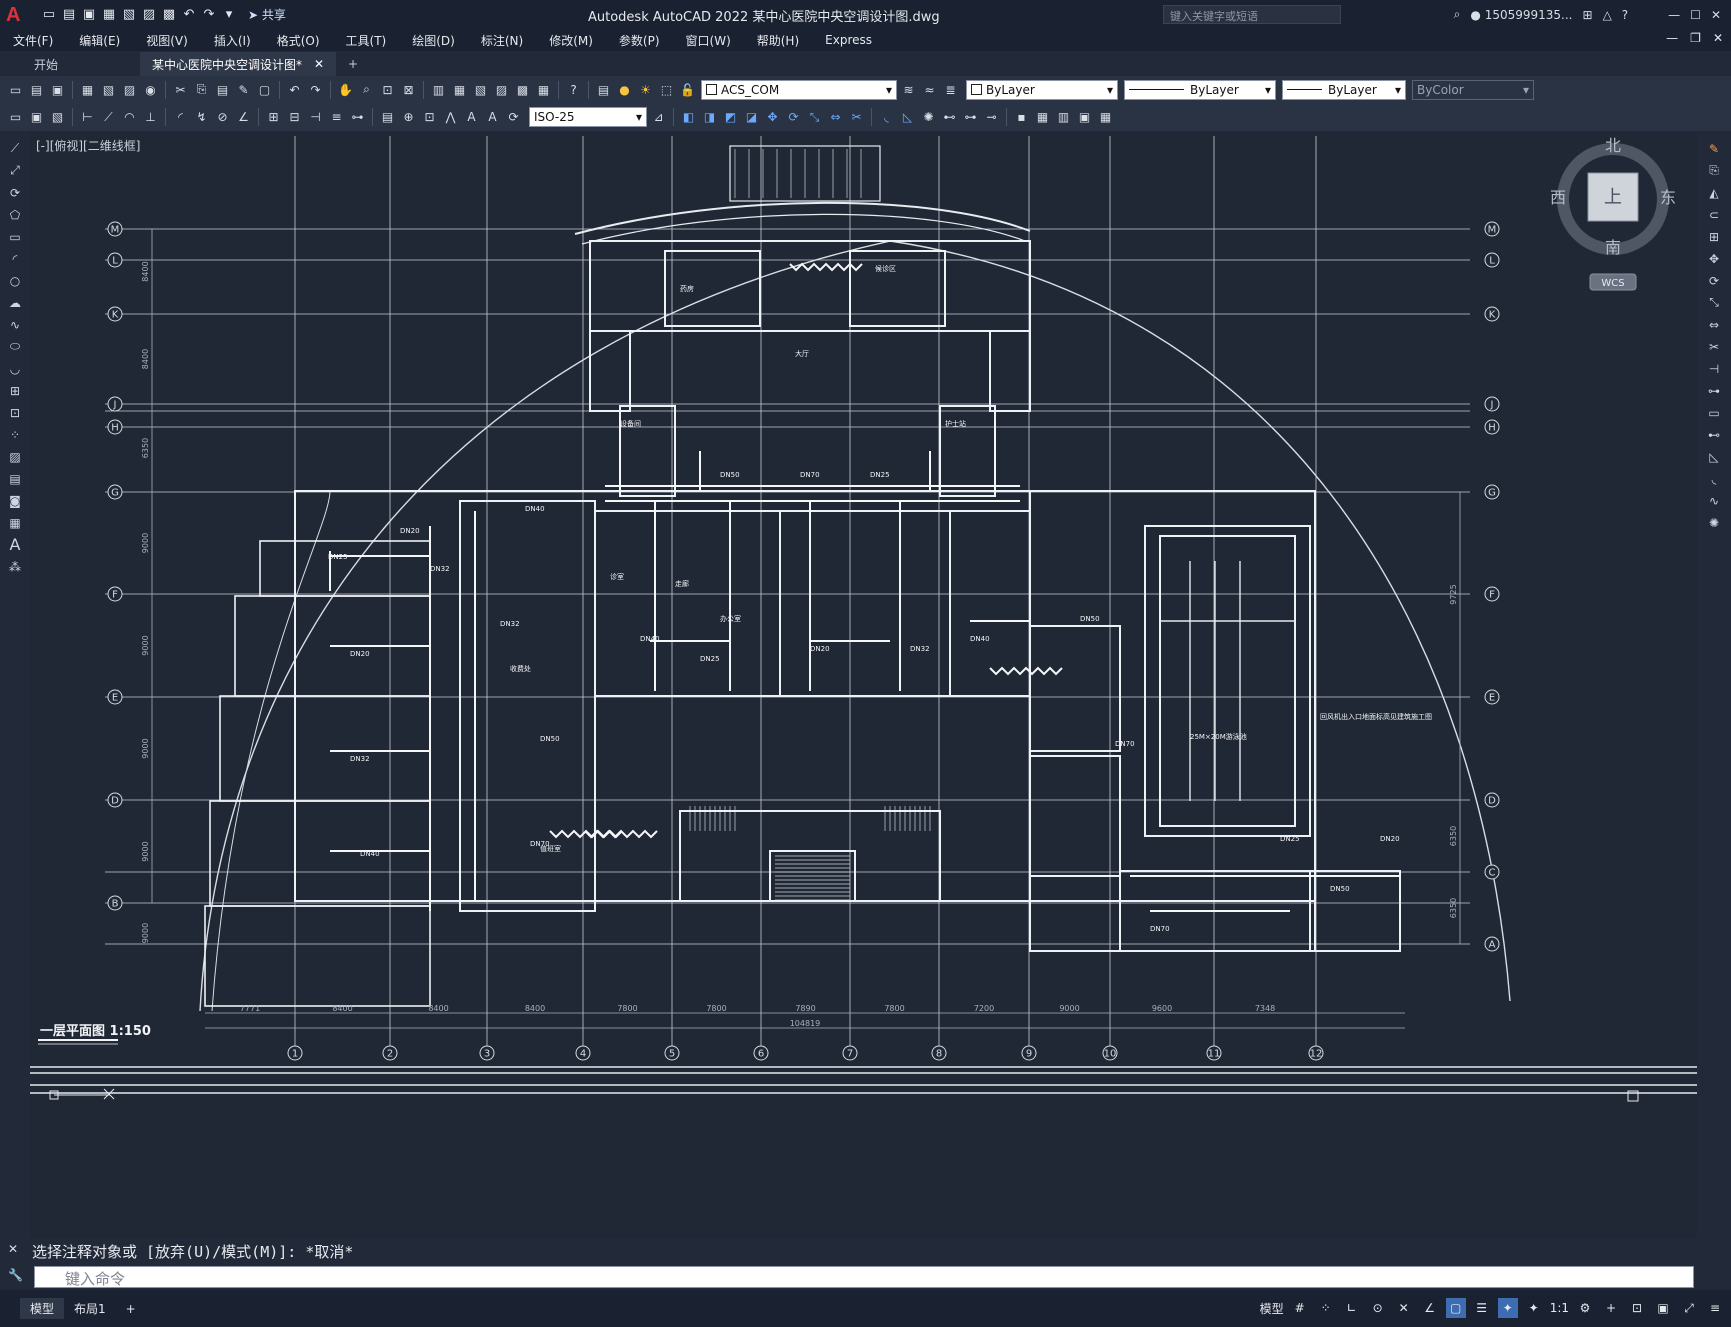 This screenshot has width=1731, height=1327. What do you see at coordinates (708, 40) in the screenshot?
I see `menu-window: 窗口(W)` at bounding box center [708, 40].